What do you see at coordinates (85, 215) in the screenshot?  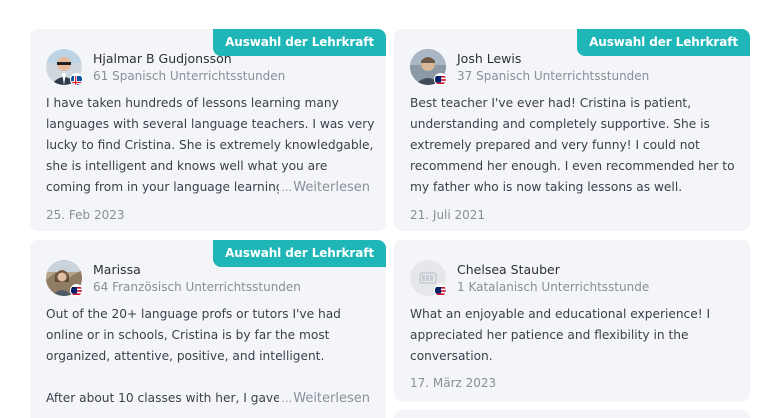 I see `review-date: 25. Feb 2023` at bounding box center [85, 215].